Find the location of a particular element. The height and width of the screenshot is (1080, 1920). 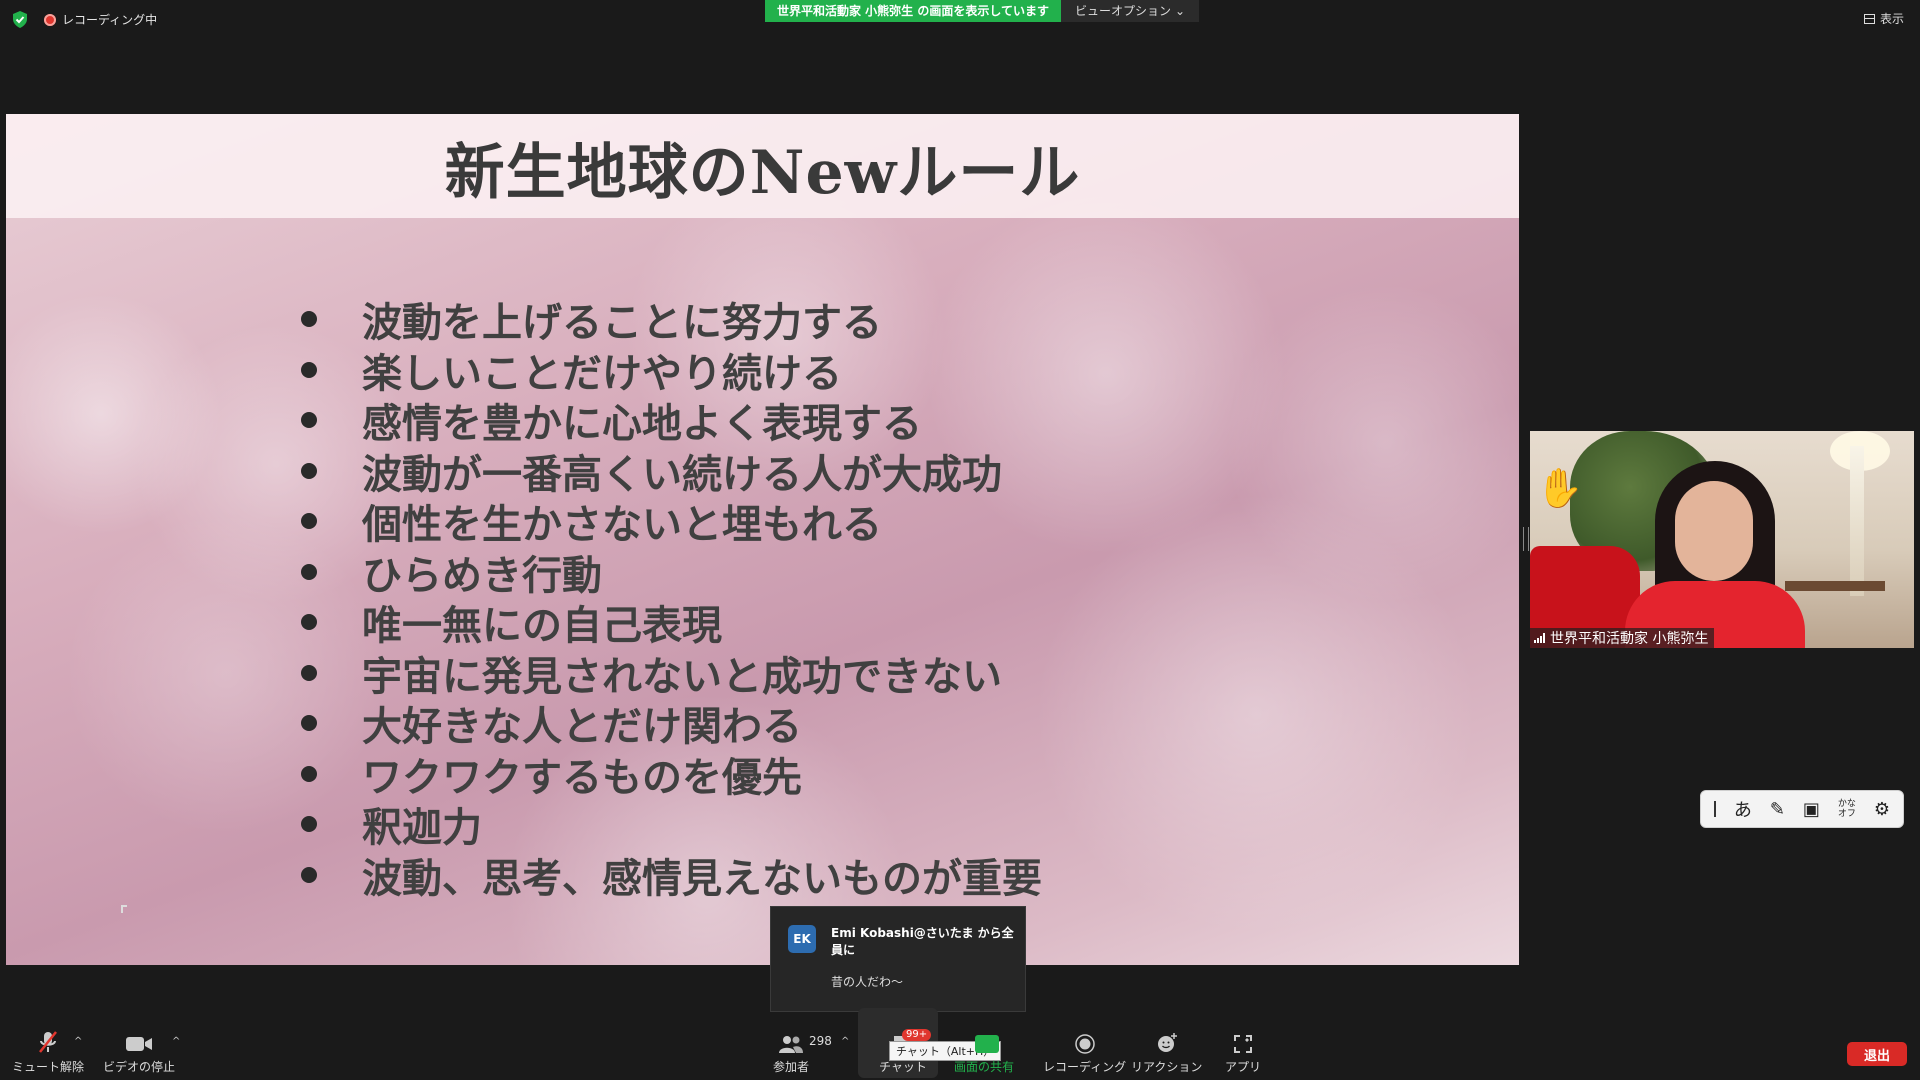

chat-message: 昔の人だわ〜 is located at coordinates (867, 982).